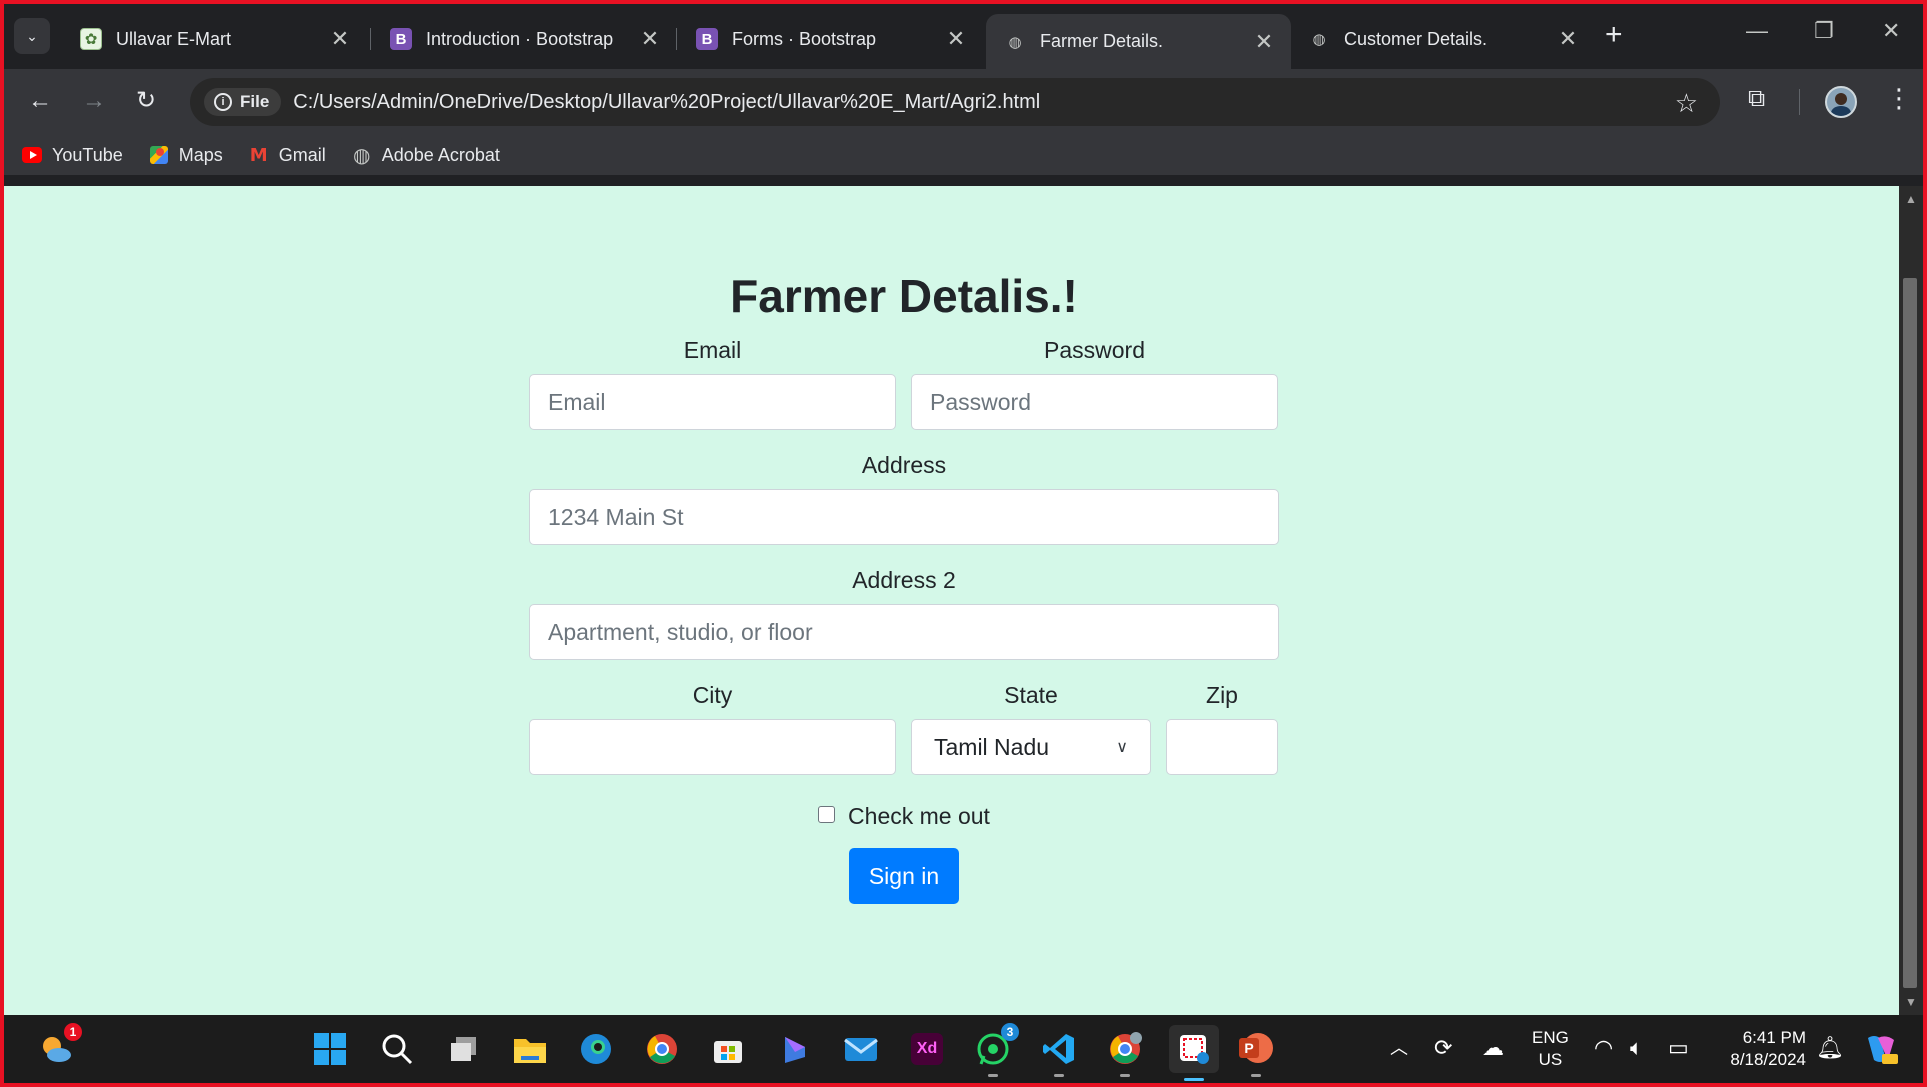  I want to click on weather-widget: 1, so click(59, 1046).